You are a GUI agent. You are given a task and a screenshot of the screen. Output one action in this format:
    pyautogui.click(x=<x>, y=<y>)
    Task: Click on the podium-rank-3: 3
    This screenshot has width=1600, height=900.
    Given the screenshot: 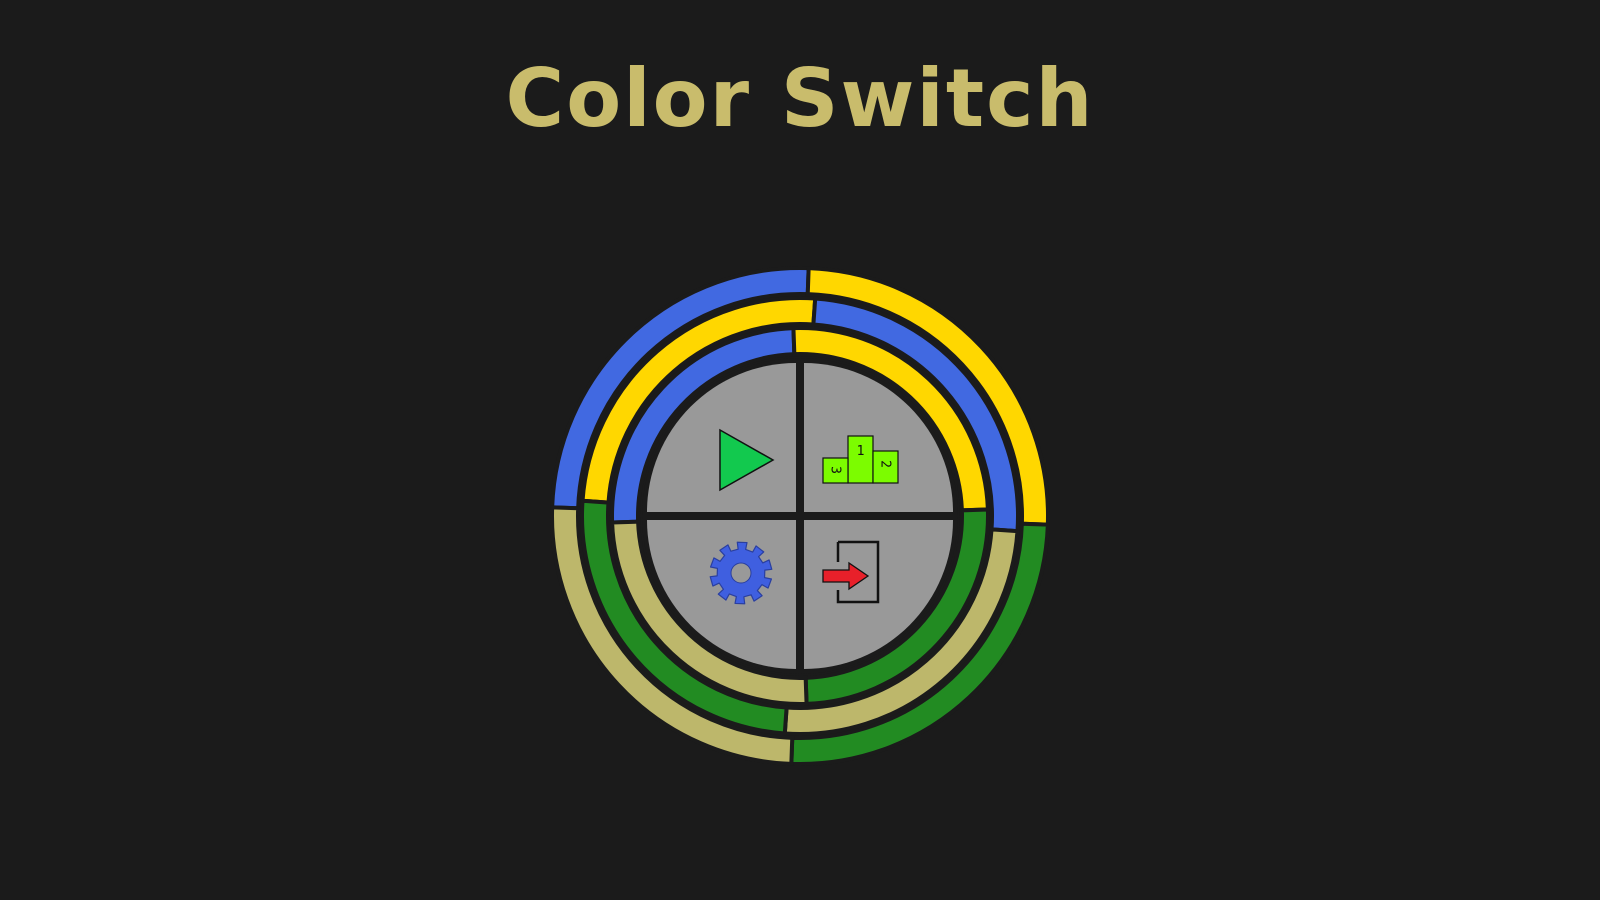 What is the action you would take?
    pyautogui.click(x=835, y=470)
    